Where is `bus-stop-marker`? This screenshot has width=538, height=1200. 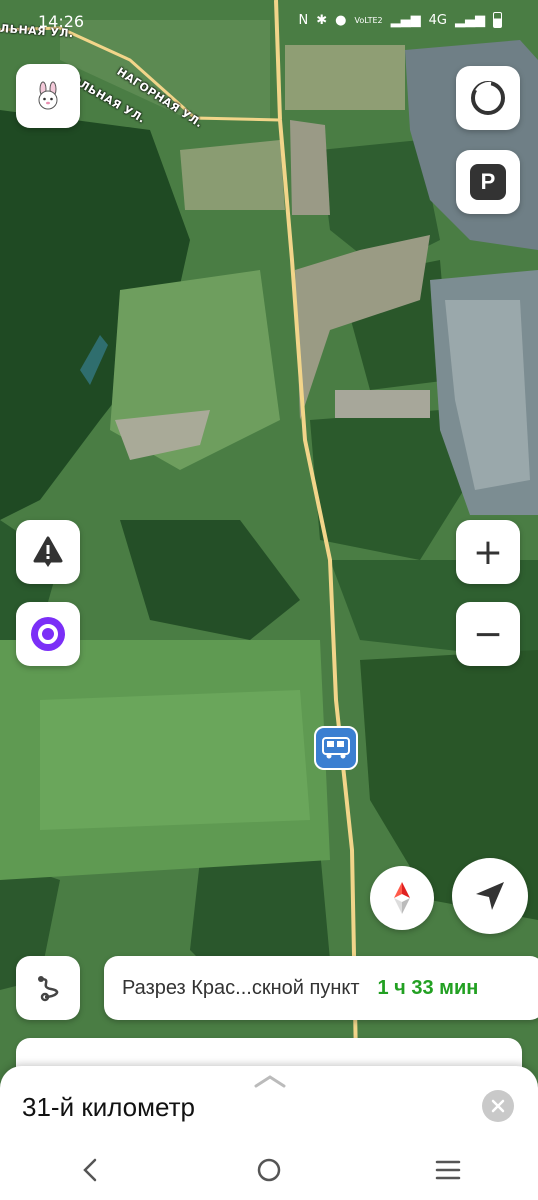
bus-stop-marker is located at coordinates (336, 748).